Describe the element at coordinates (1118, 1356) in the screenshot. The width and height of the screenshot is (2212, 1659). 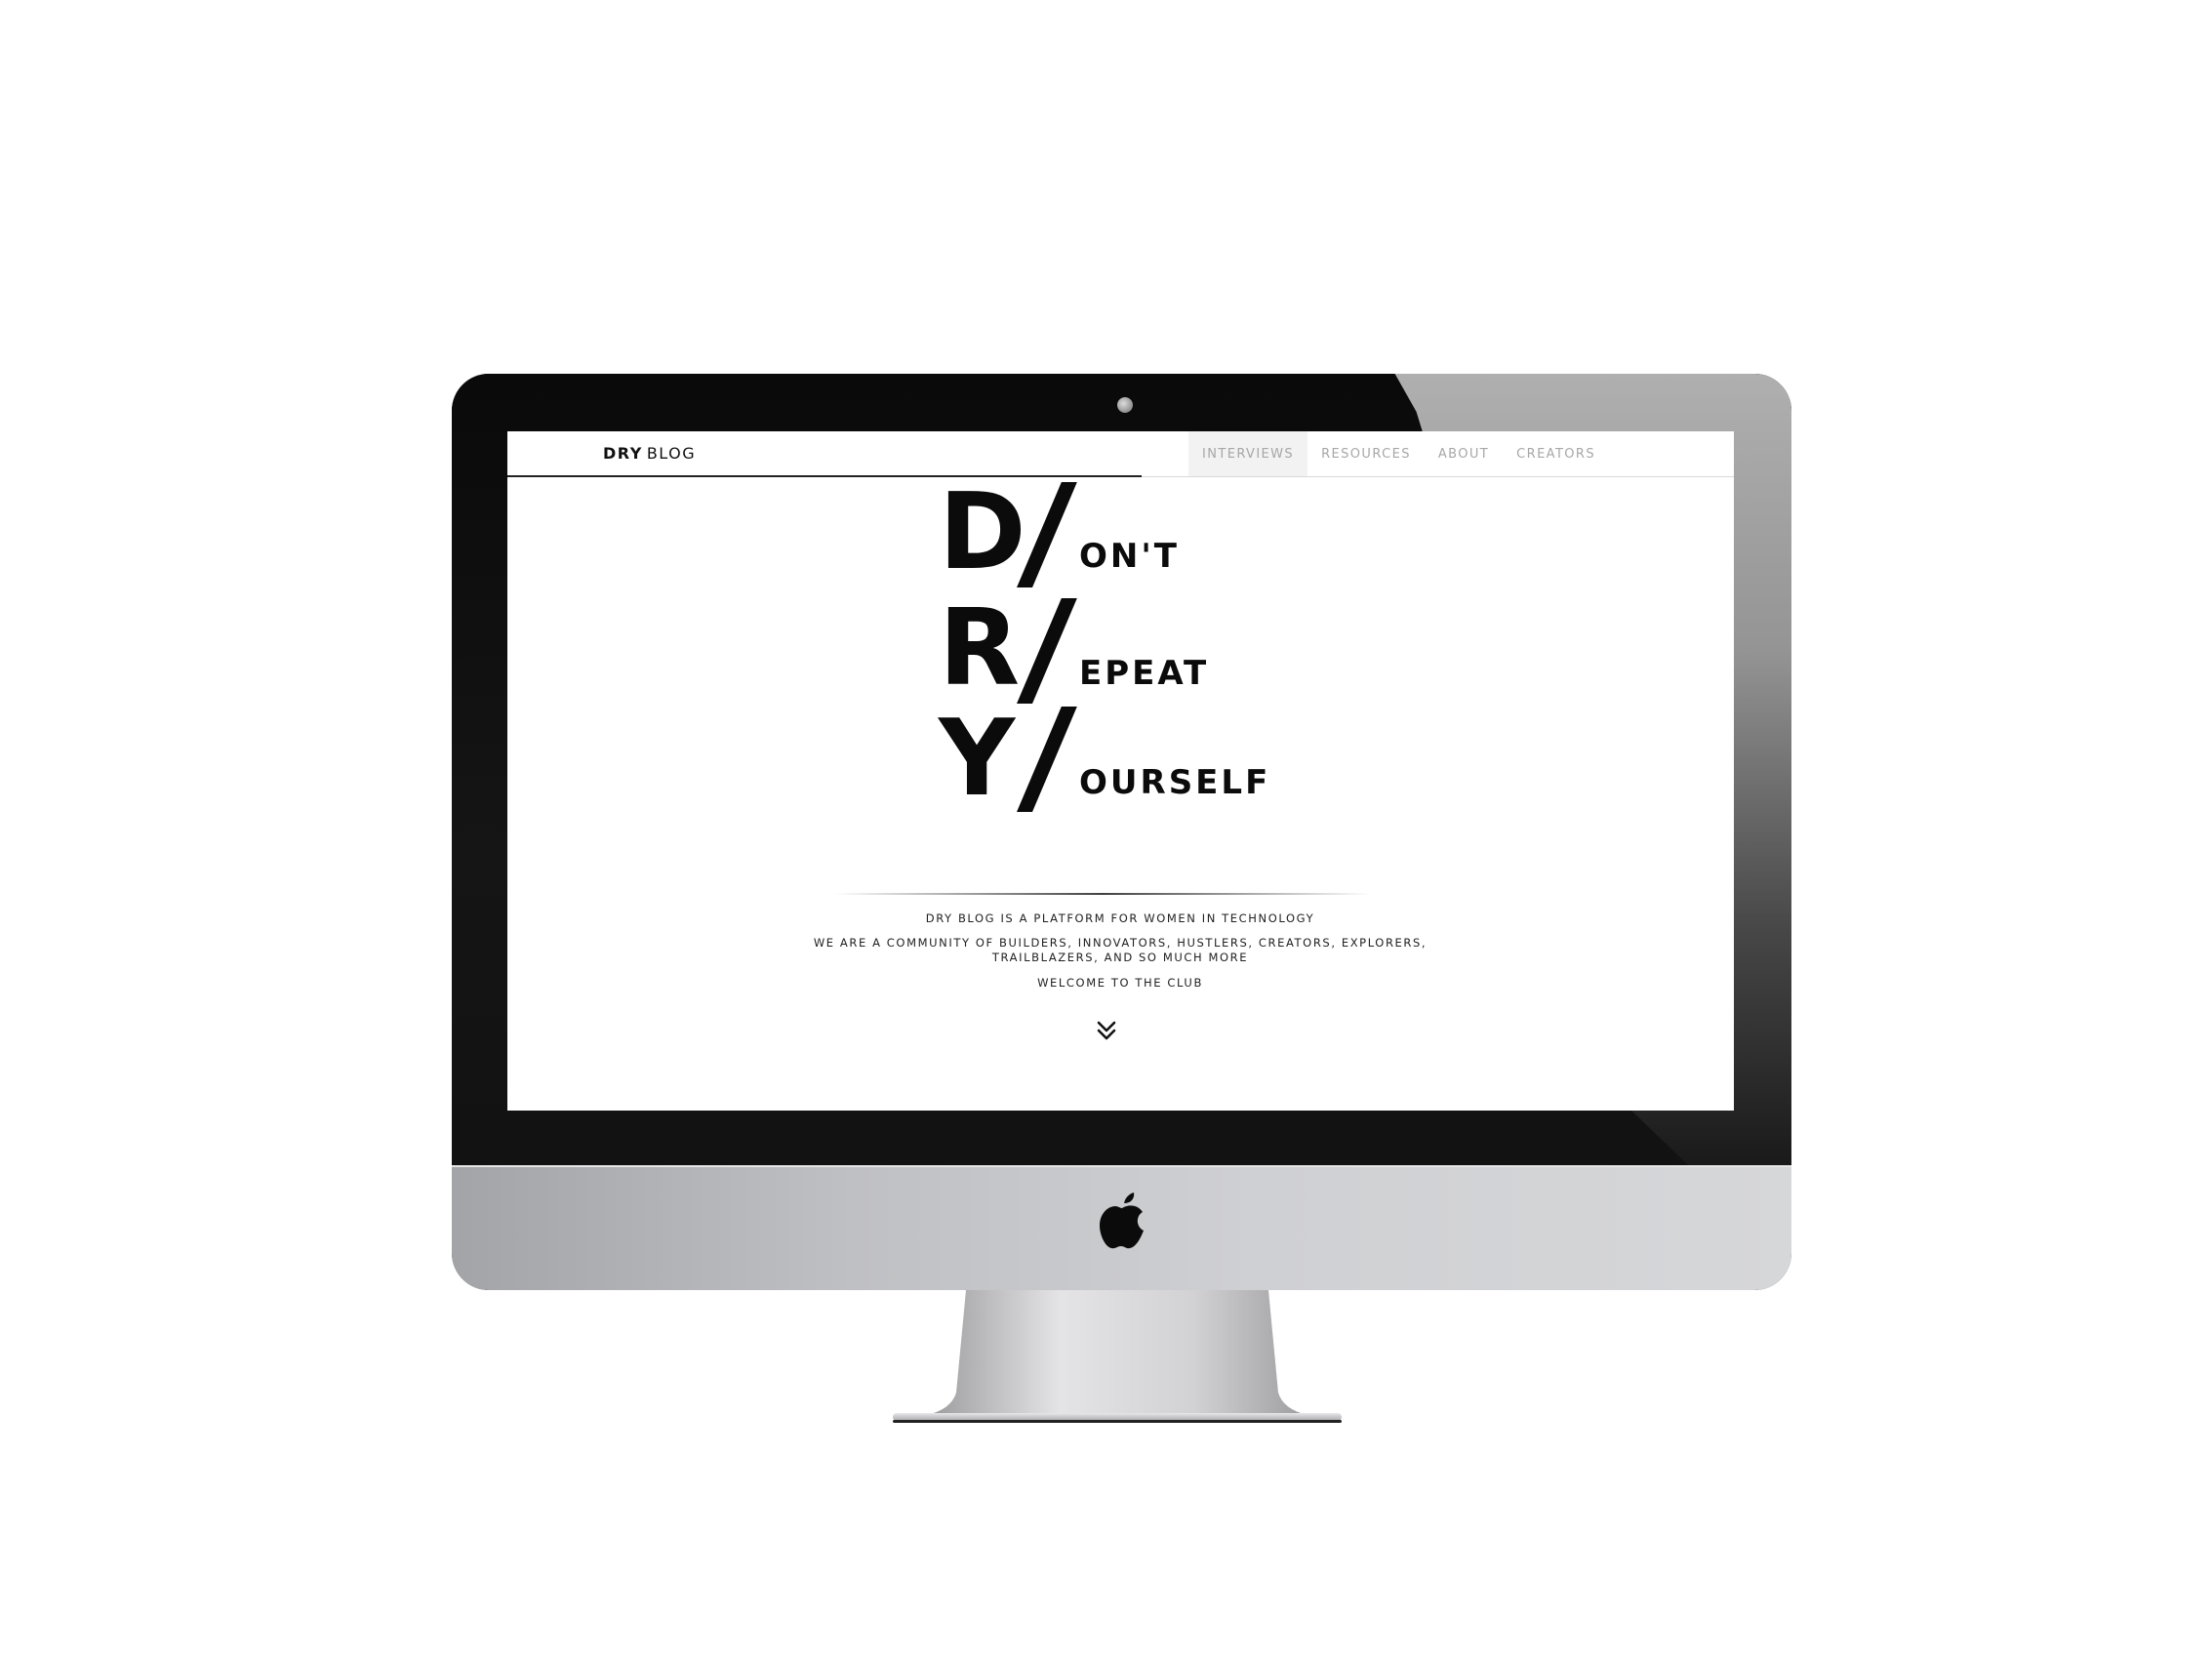
I see `monitor-stand` at that location.